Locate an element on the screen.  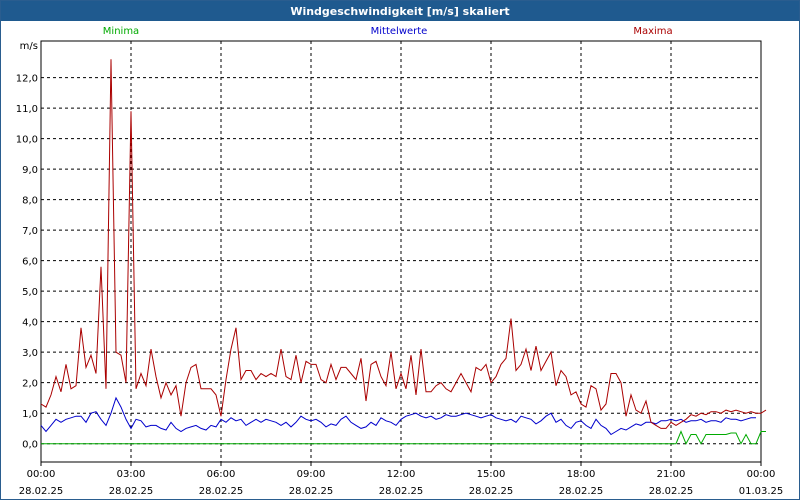
y-tick-label: 5,0 is located at coordinates (30, 292).